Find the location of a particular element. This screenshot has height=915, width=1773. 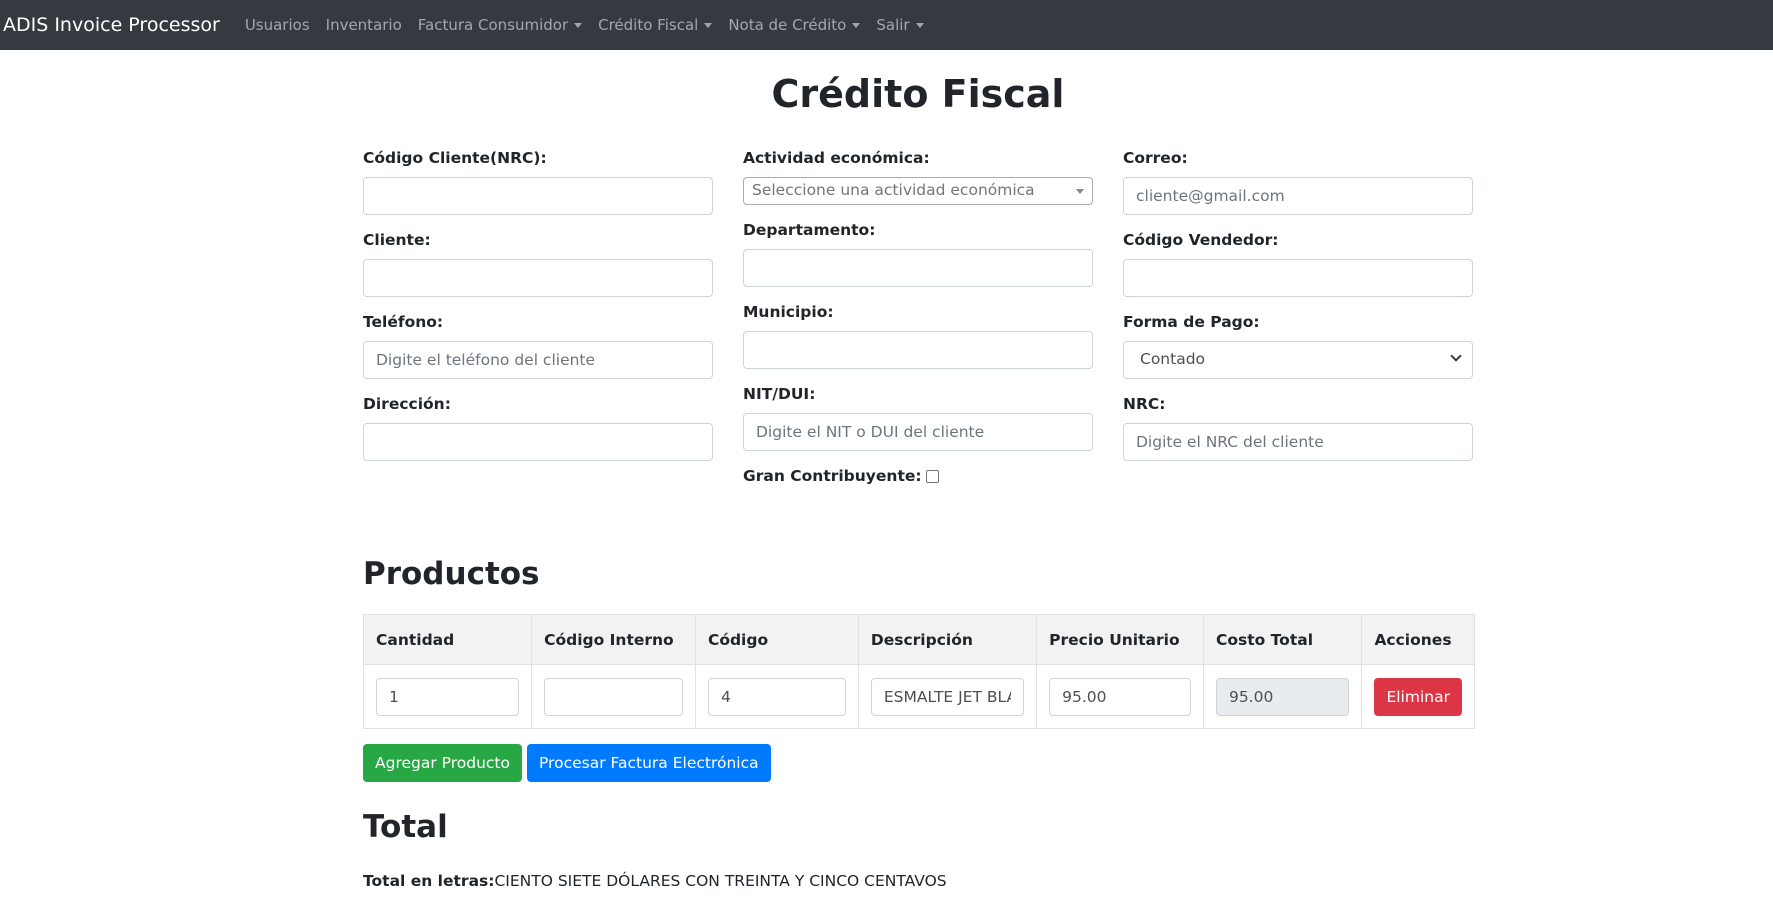

nav-factura-consumidor: Factura Consumidor is located at coordinates (500, 25).